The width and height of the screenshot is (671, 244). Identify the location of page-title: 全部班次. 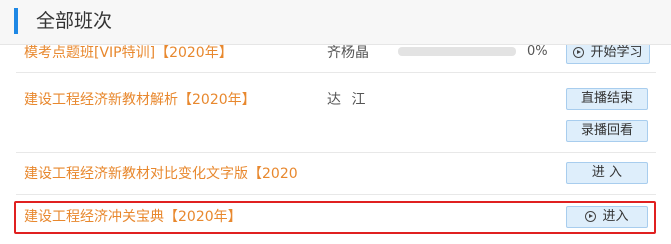
(74, 21).